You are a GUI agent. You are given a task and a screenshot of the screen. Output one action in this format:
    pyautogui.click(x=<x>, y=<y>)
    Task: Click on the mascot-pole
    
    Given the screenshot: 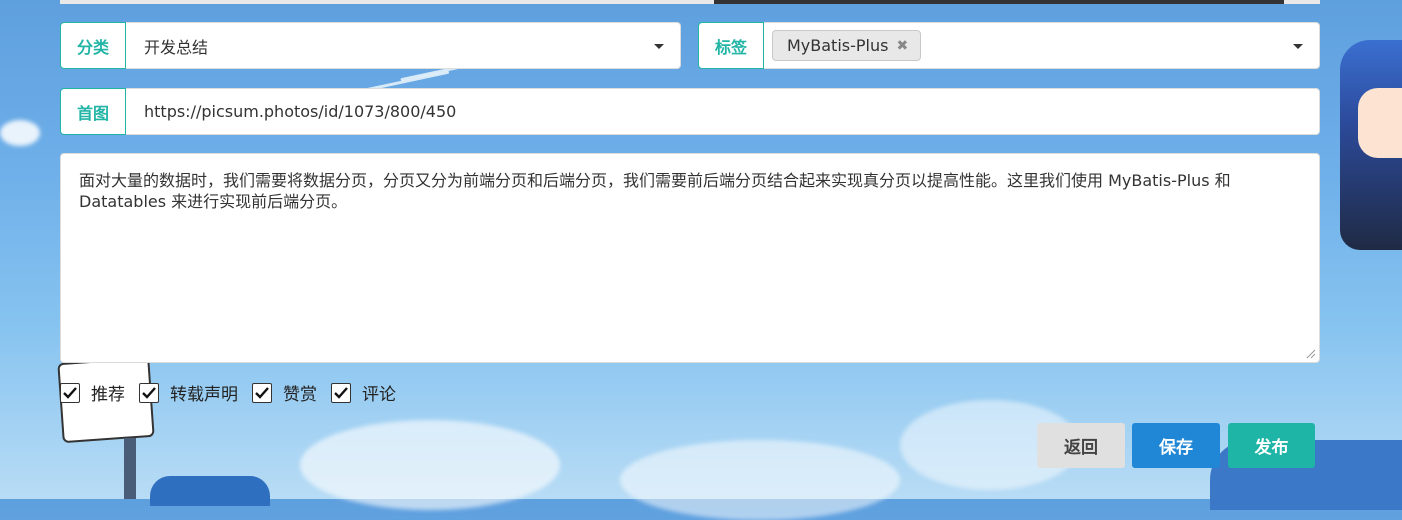 What is the action you would take?
    pyautogui.click(x=130, y=468)
    